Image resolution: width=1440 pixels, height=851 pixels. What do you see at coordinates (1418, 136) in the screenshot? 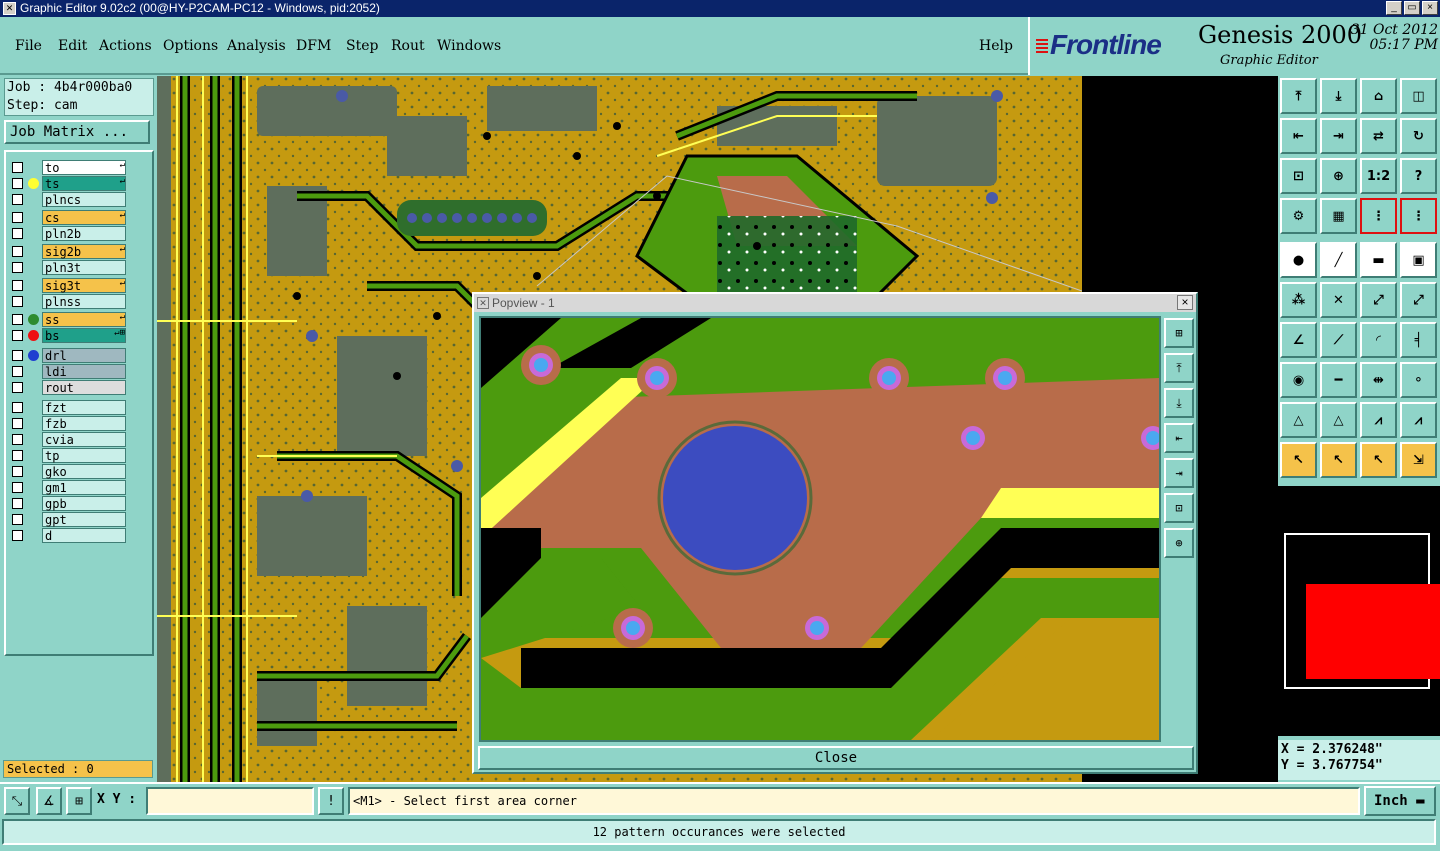
I see `redraw-icon: ↻` at bounding box center [1418, 136].